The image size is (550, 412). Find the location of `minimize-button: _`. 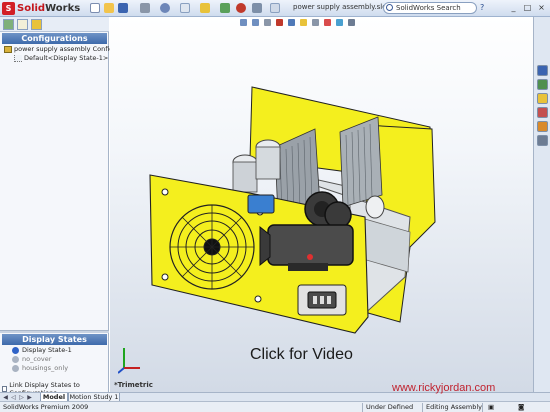

minimize-button: _ is located at coordinates (513, 8).